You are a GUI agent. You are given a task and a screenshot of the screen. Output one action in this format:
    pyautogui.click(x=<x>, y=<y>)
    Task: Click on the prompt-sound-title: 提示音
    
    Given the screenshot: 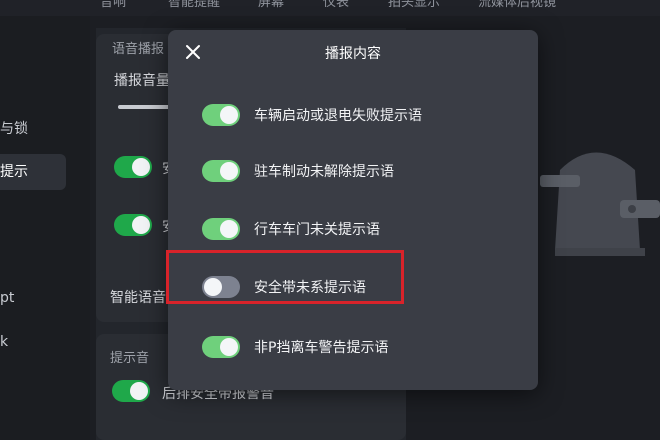 What is the action you would take?
    pyautogui.click(x=130, y=358)
    